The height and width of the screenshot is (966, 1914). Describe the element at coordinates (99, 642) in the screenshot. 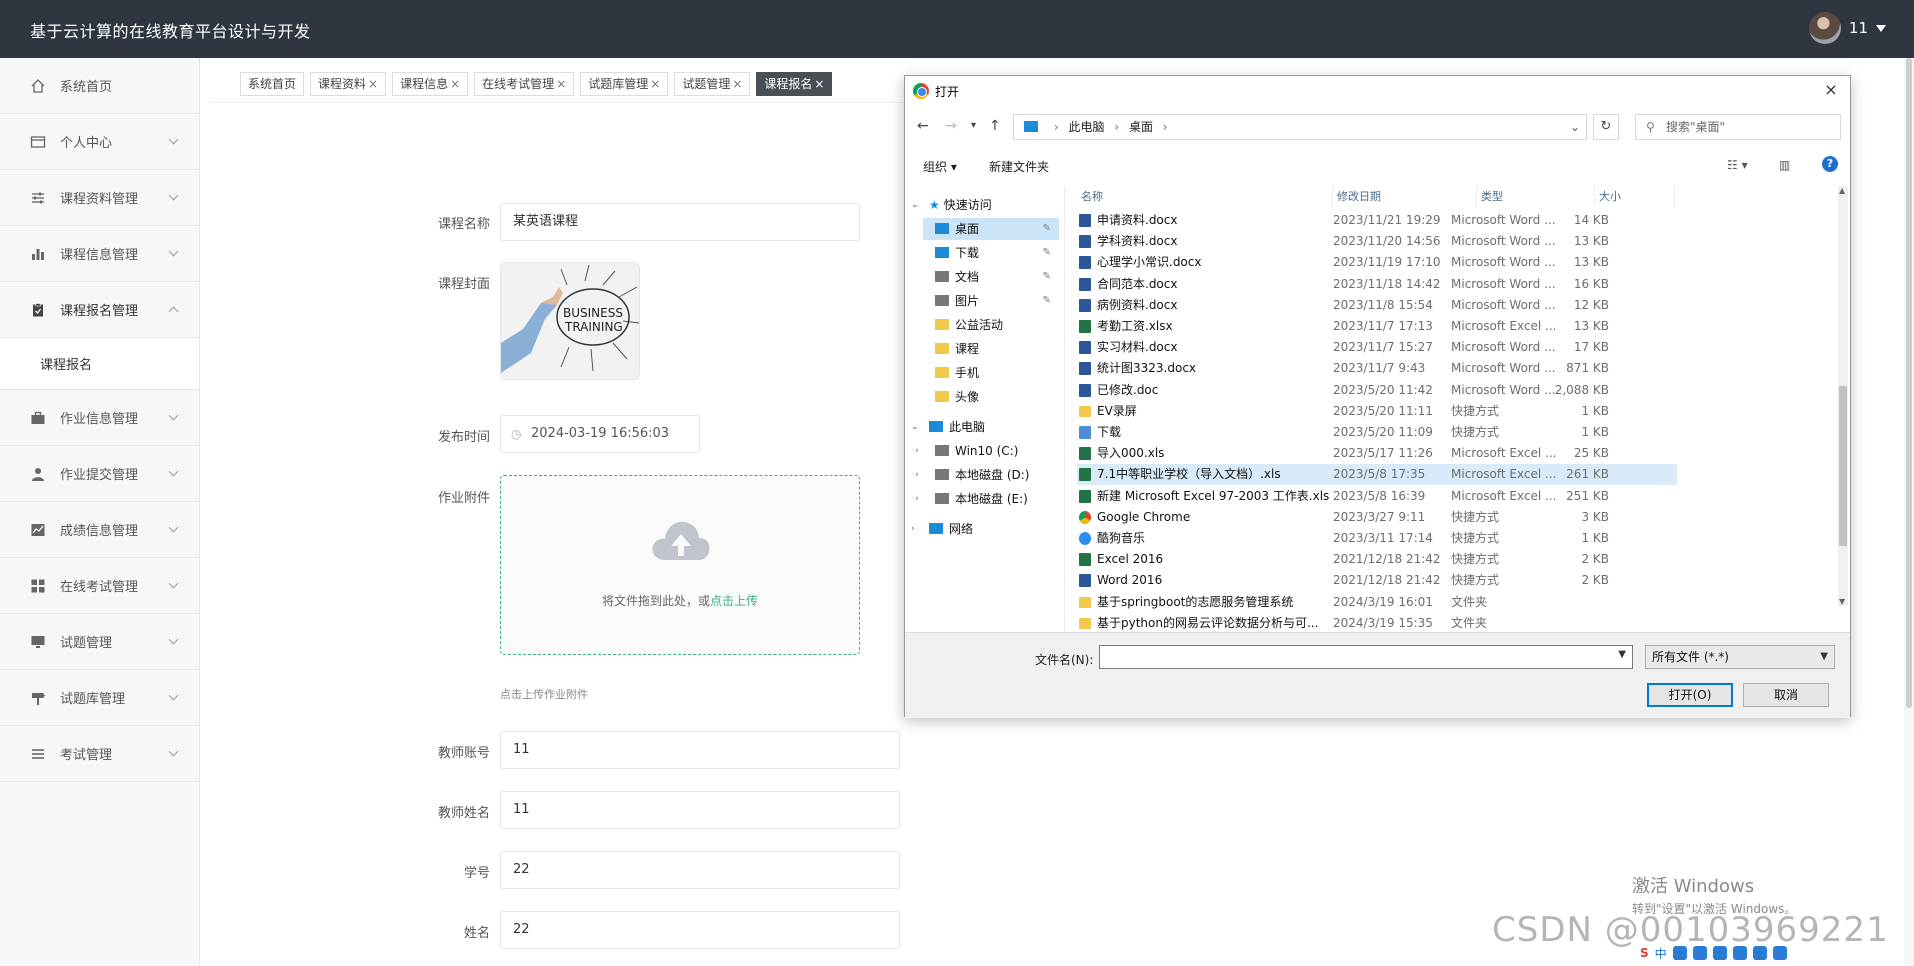

I see `sidebar-item: 试题管理` at that location.